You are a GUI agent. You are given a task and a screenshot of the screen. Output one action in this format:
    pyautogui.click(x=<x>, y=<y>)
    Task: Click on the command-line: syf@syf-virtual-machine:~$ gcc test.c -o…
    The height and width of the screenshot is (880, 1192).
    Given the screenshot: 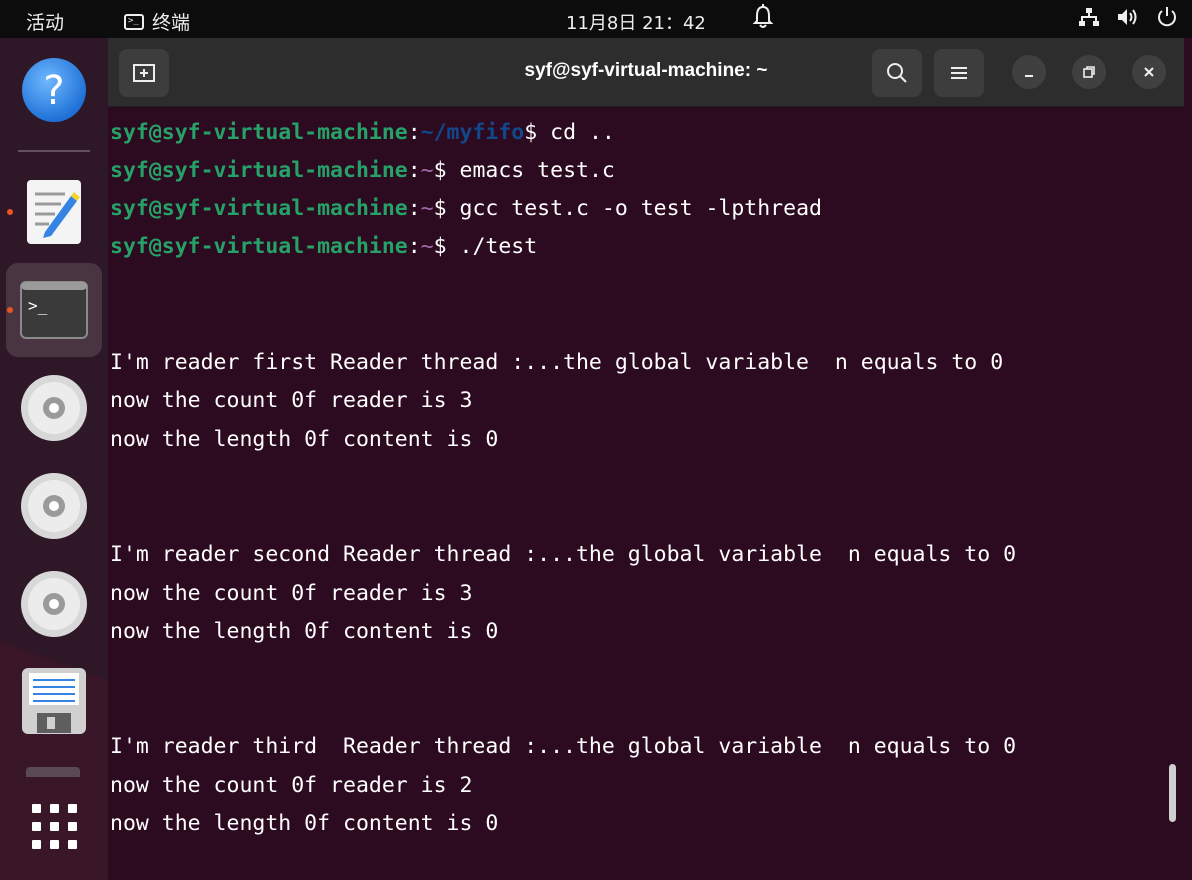 What is the action you would take?
    pyautogui.click(x=466, y=208)
    